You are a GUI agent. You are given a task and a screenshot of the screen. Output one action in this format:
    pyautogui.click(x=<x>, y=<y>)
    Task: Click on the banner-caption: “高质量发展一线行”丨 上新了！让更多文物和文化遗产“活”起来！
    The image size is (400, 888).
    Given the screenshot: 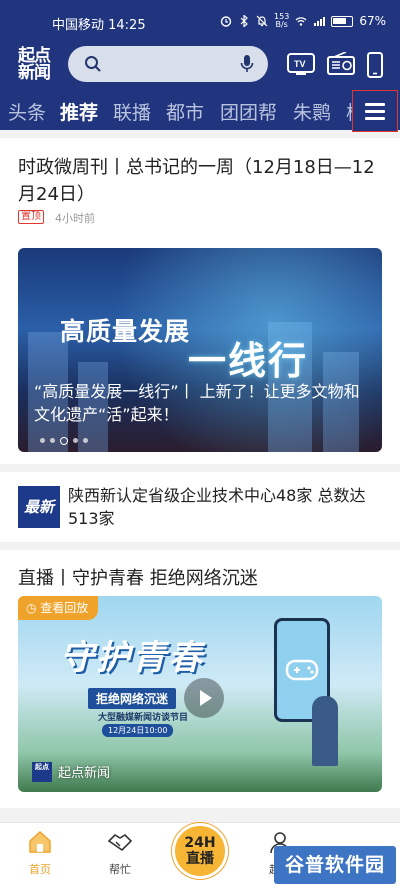 What is the action you would take?
    pyautogui.click(x=204, y=403)
    